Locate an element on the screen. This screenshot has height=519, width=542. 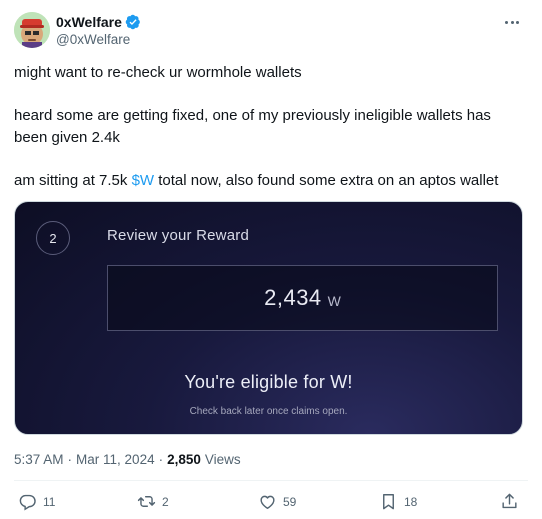
like-button: 59 is located at coordinates (277, 501).